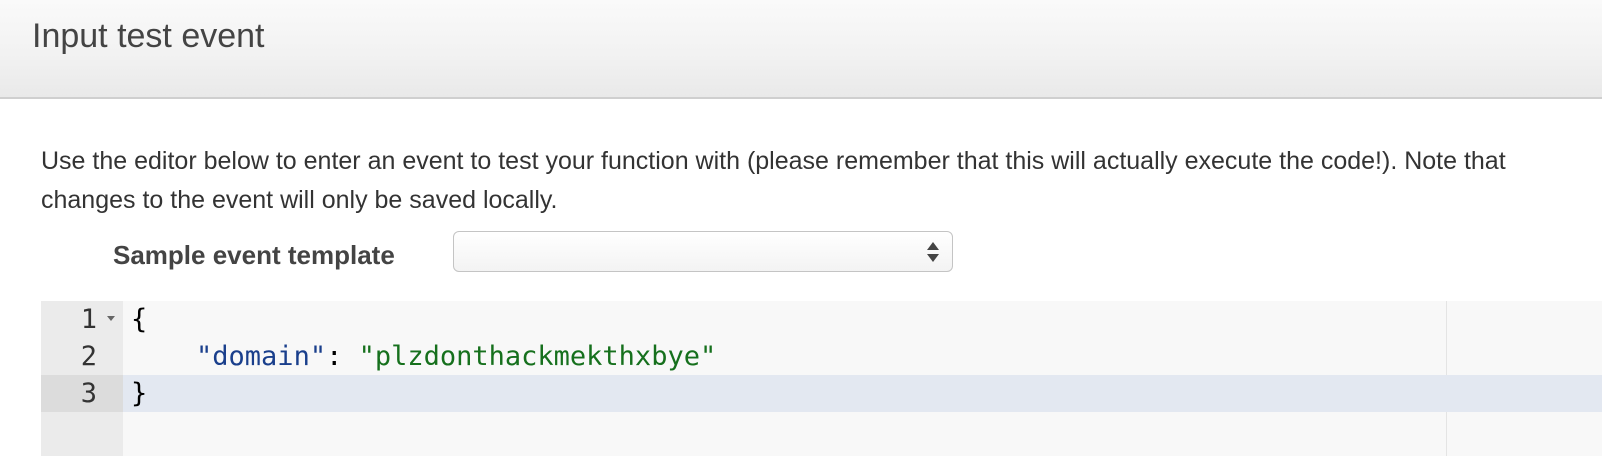 The width and height of the screenshot is (1602, 456). What do you see at coordinates (148, 36) in the screenshot?
I see `panel-title: Input test event` at bounding box center [148, 36].